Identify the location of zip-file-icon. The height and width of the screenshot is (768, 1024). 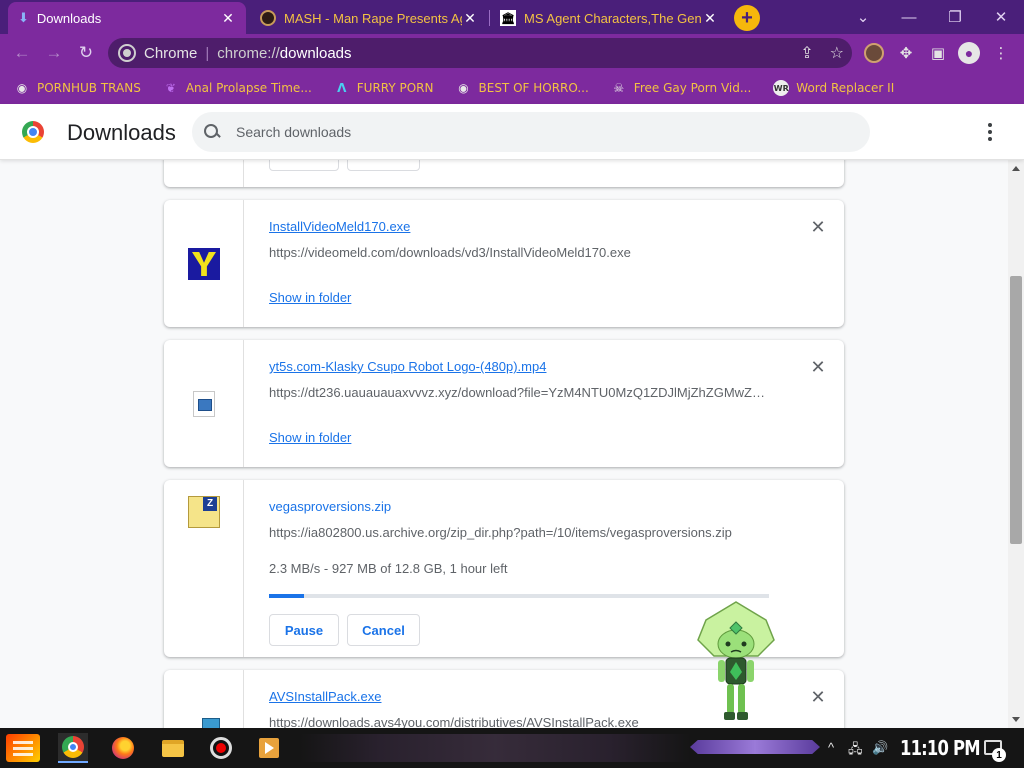
(204, 512).